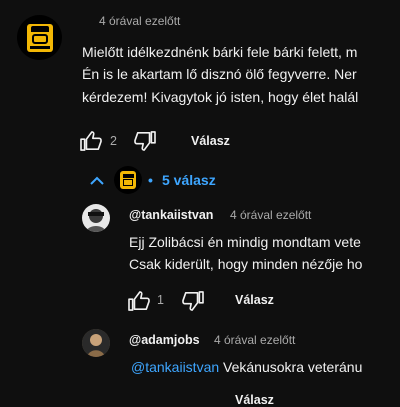  Describe the element at coordinates (271, 215) in the screenshot. I see `reply-timestamp-1: 4 órával ezelőtt` at that location.